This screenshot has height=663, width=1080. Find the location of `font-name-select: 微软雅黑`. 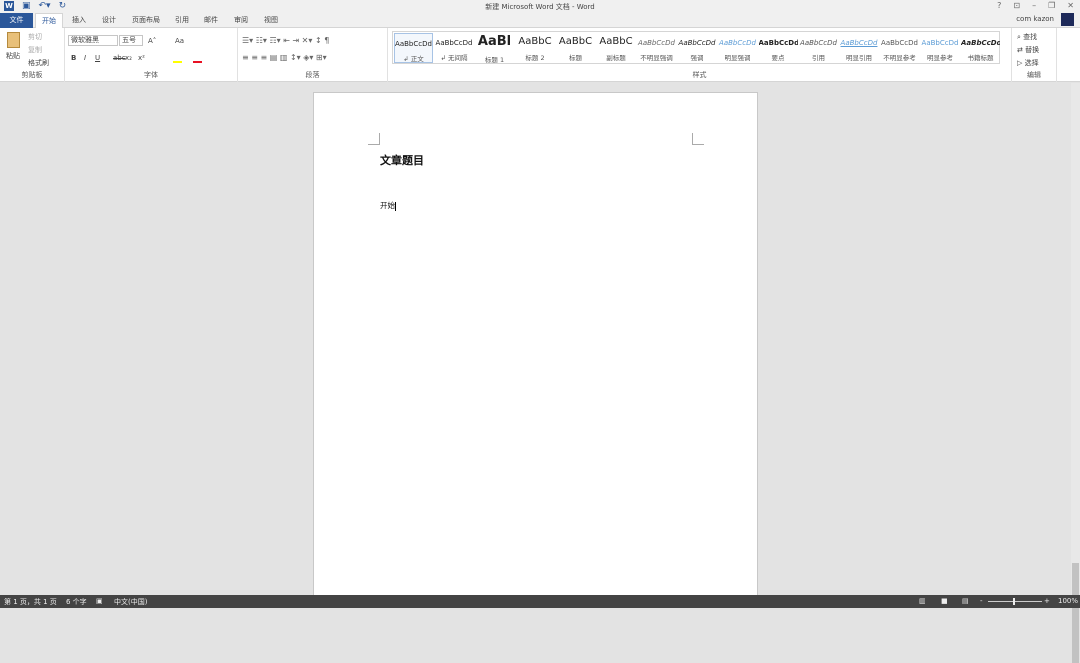

font-name-select: 微软雅黑 is located at coordinates (93, 40).